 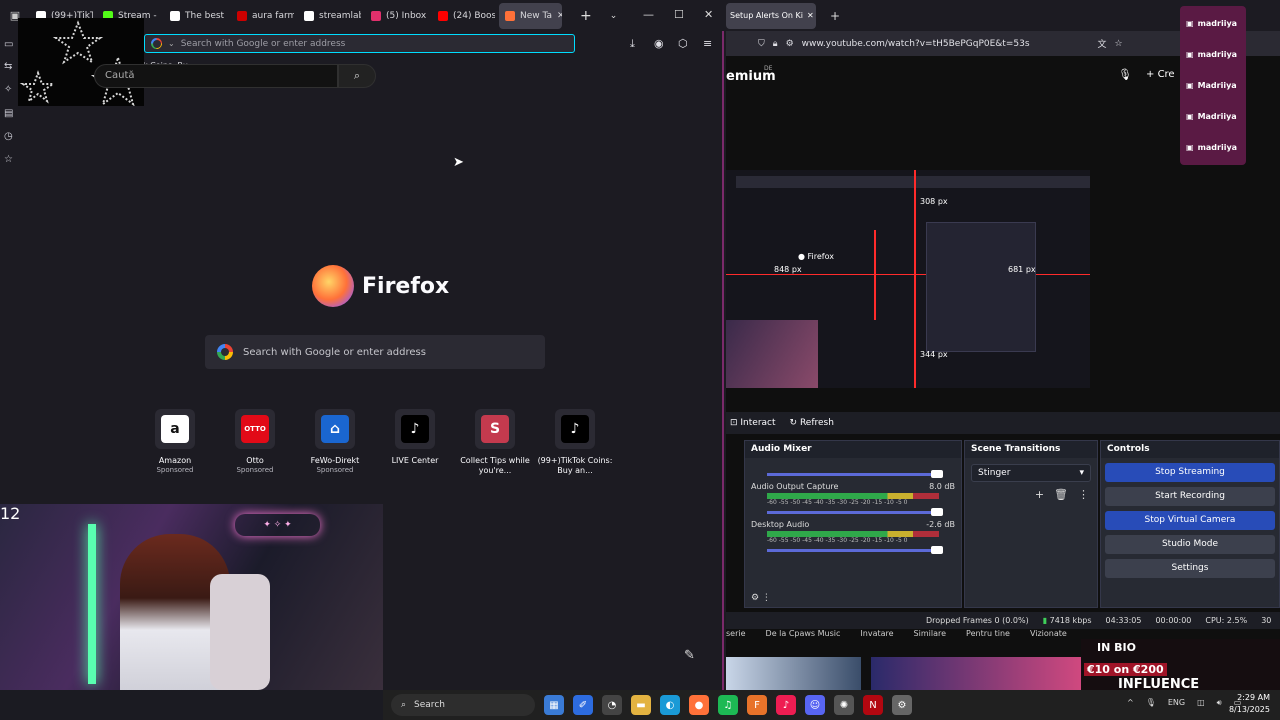 I want to click on taskbar-search: ⌕ Search, so click(x=463, y=705).